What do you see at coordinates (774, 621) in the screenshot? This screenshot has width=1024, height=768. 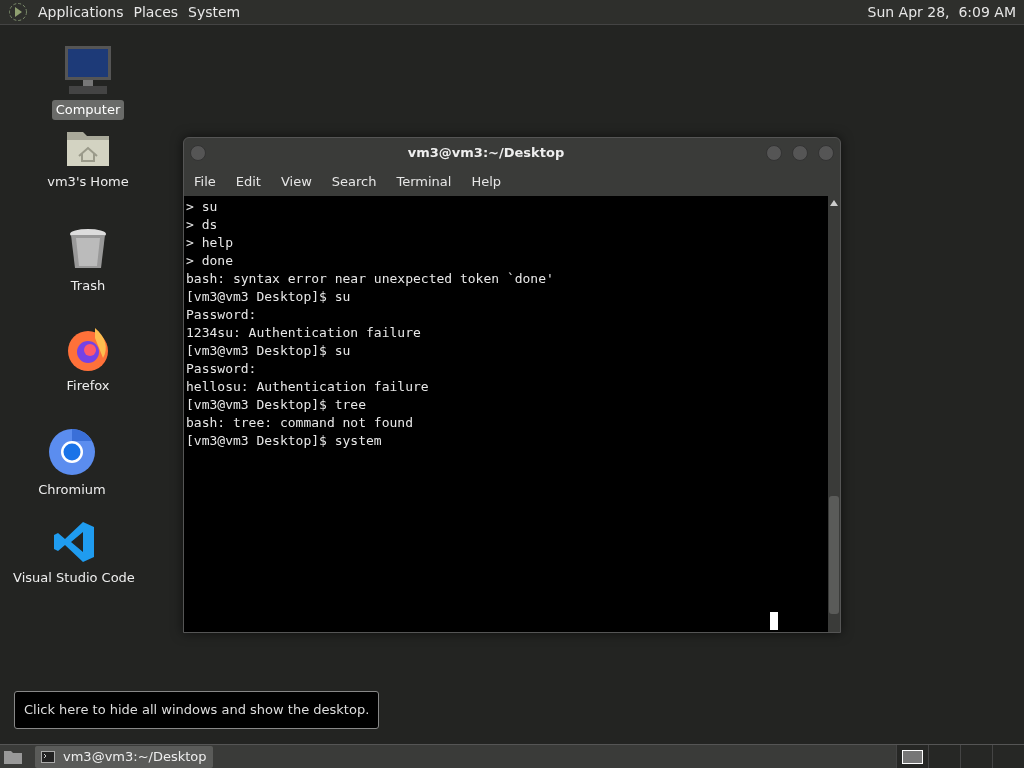 I see `text-cursor` at bounding box center [774, 621].